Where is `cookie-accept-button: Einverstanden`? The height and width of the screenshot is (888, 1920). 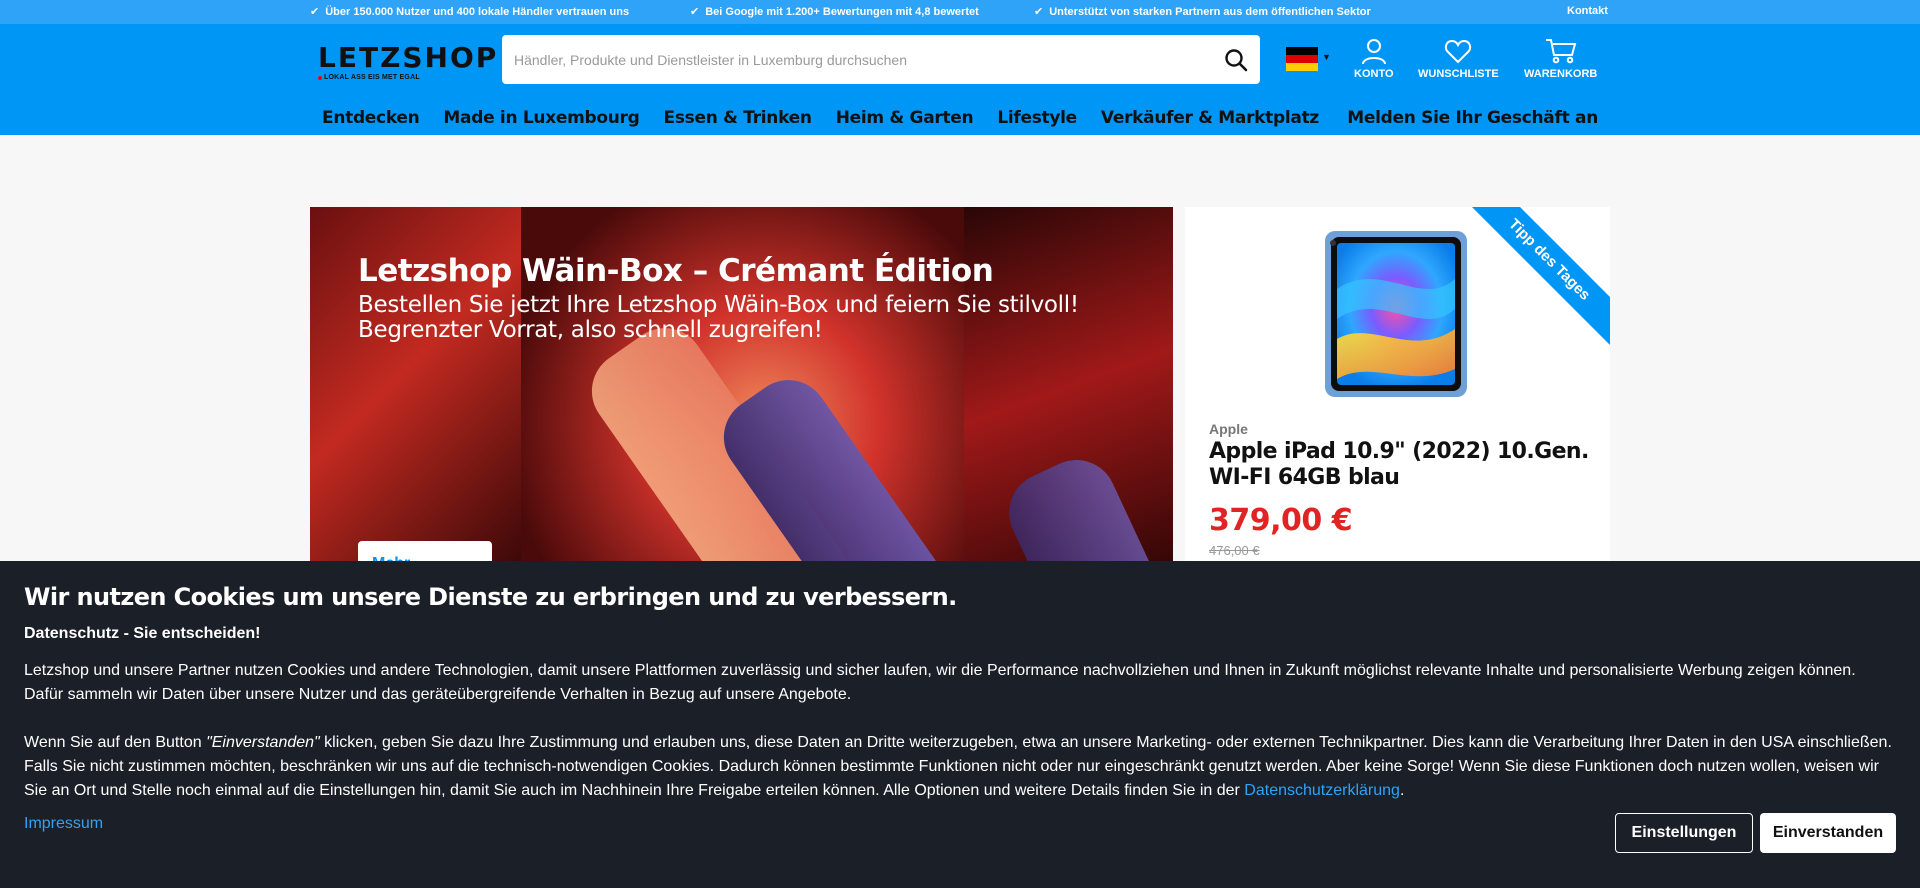
cookie-accept-button: Einverstanden is located at coordinates (1828, 833).